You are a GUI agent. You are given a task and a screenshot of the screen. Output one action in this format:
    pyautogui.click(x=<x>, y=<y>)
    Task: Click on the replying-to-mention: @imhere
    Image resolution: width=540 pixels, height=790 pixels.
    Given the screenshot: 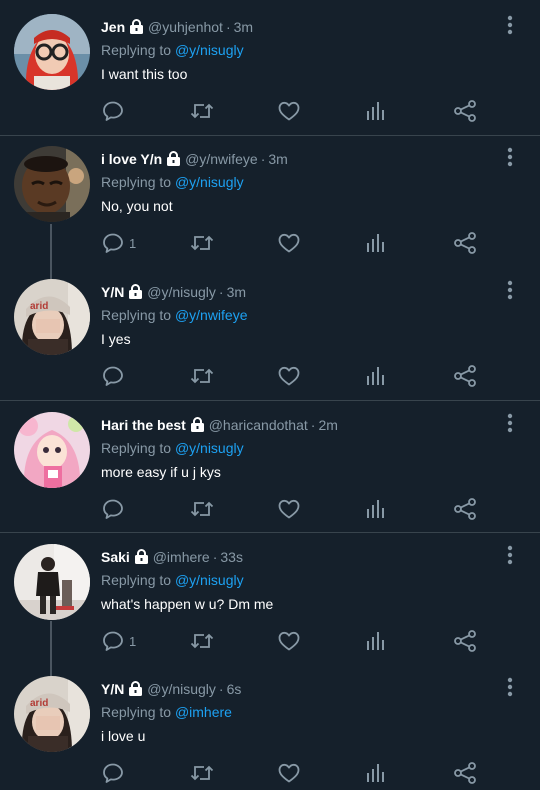 What is the action you would take?
    pyautogui.click(x=203, y=712)
    